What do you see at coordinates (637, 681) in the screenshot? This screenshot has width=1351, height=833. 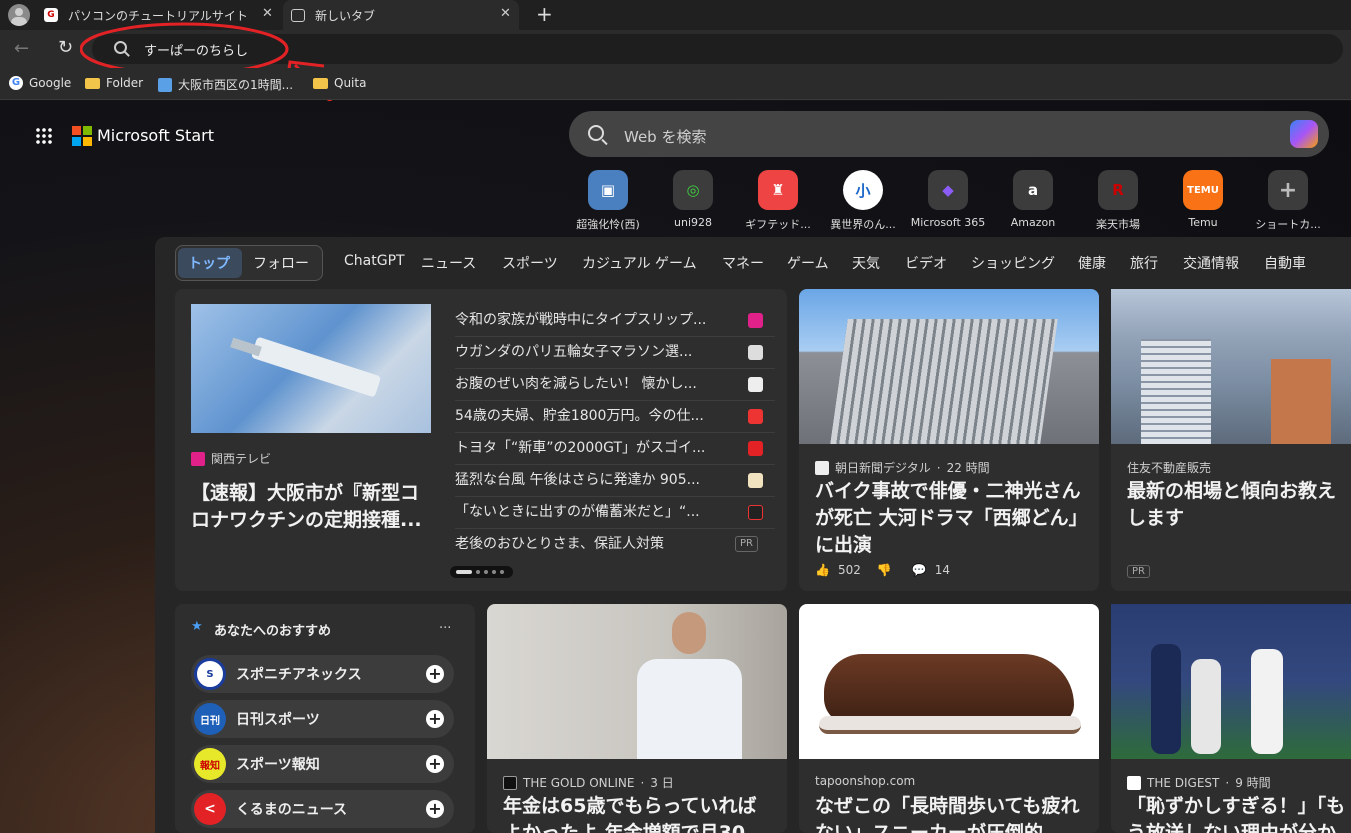 I see `card-image-man` at bounding box center [637, 681].